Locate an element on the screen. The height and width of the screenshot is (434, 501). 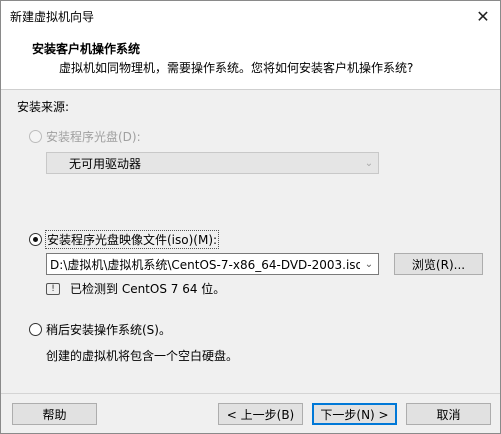
later-option: 稍后安装操作系统(S)。 is located at coordinates (100, 329).